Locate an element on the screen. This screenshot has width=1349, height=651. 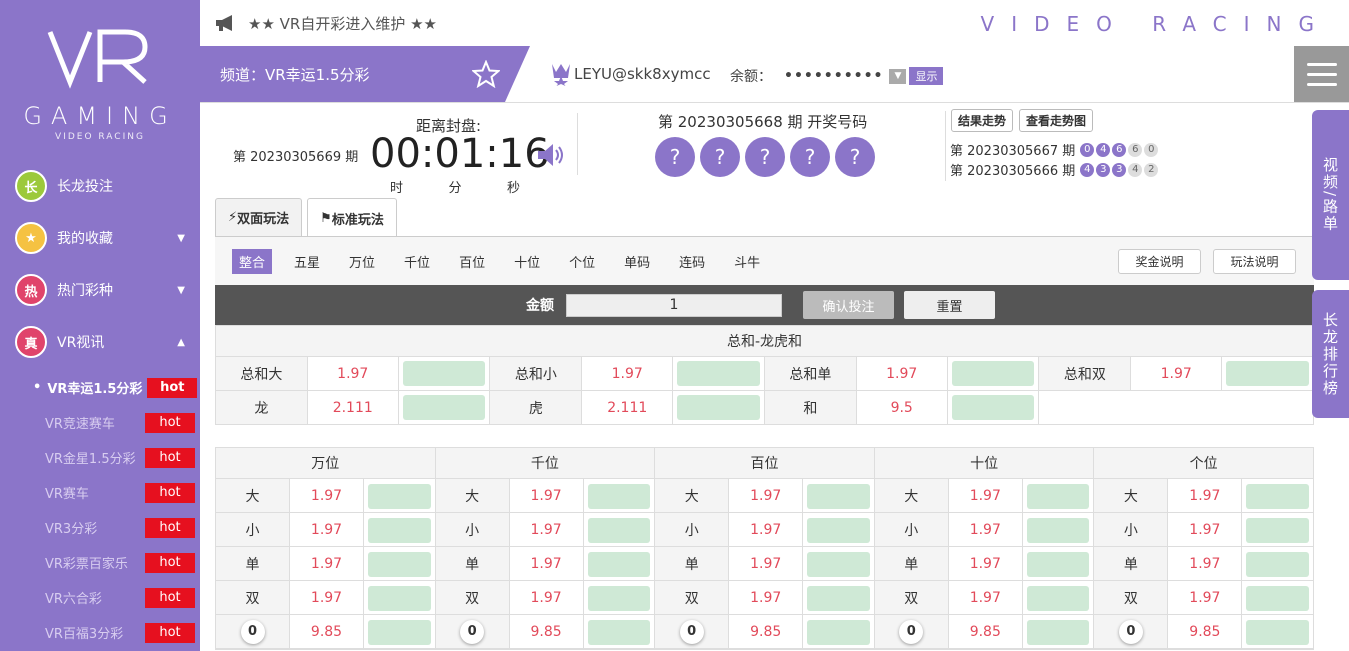
reset-button: 重置 is located at coordinates (949, 305).